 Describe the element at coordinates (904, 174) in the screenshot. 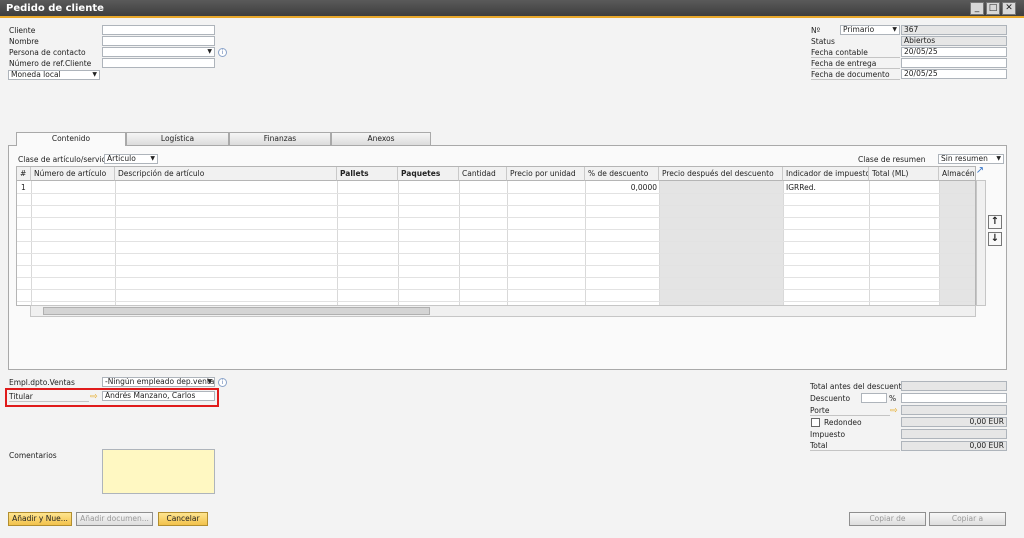

I see `column-header: Total (ML)` at that location.